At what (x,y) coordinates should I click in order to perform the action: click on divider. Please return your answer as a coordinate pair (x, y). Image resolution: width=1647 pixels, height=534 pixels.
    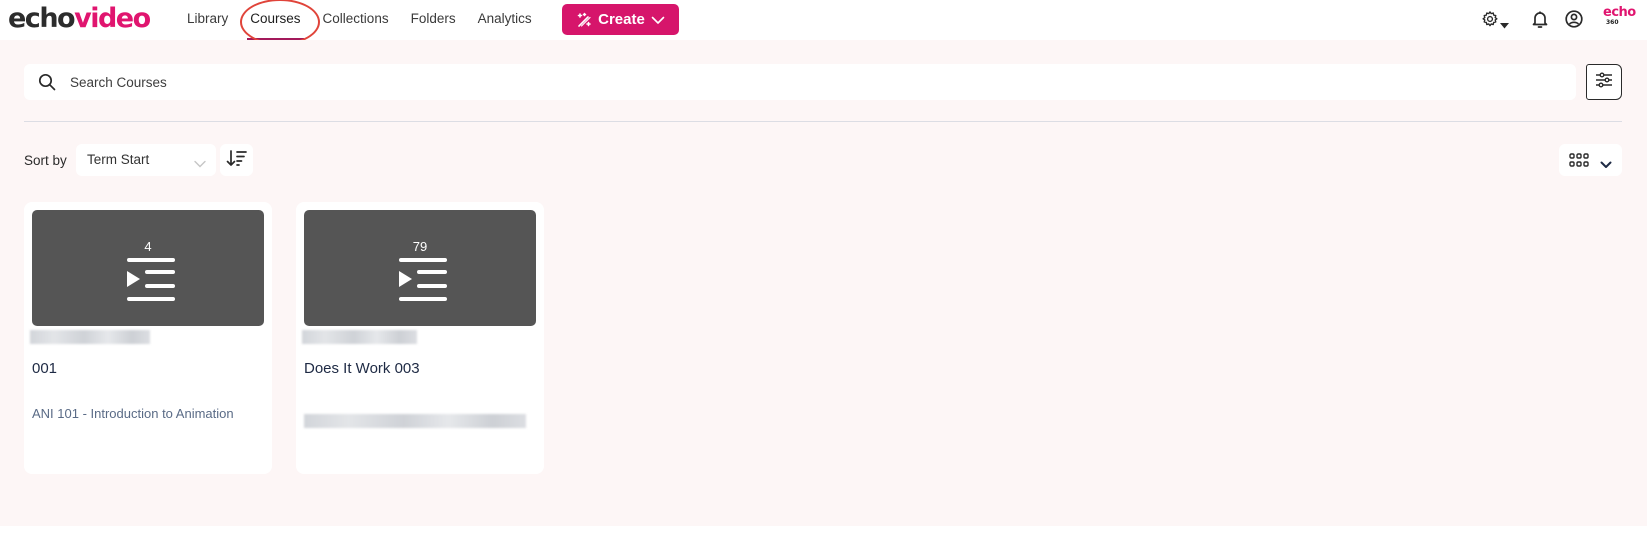
    Looking at the image, I should click on (823, 121).